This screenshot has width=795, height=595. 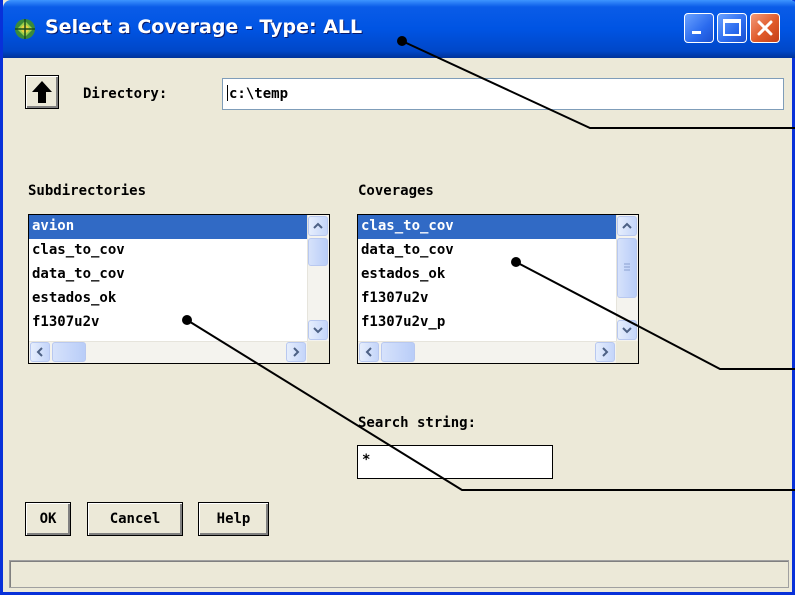 I want to click on up-arrow-icon, so click(x=42, y=92).